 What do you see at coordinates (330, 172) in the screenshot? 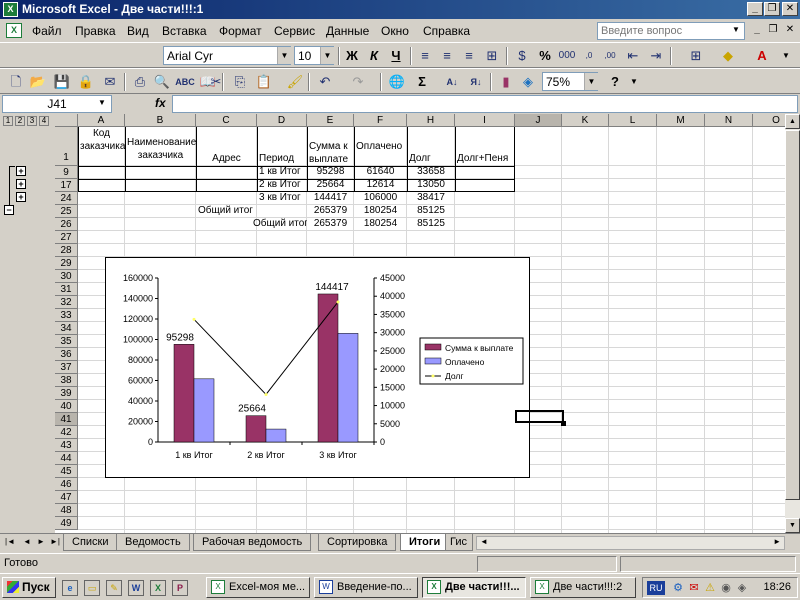
I see `cell-e9: 95298` at bounding box center [330, 172].